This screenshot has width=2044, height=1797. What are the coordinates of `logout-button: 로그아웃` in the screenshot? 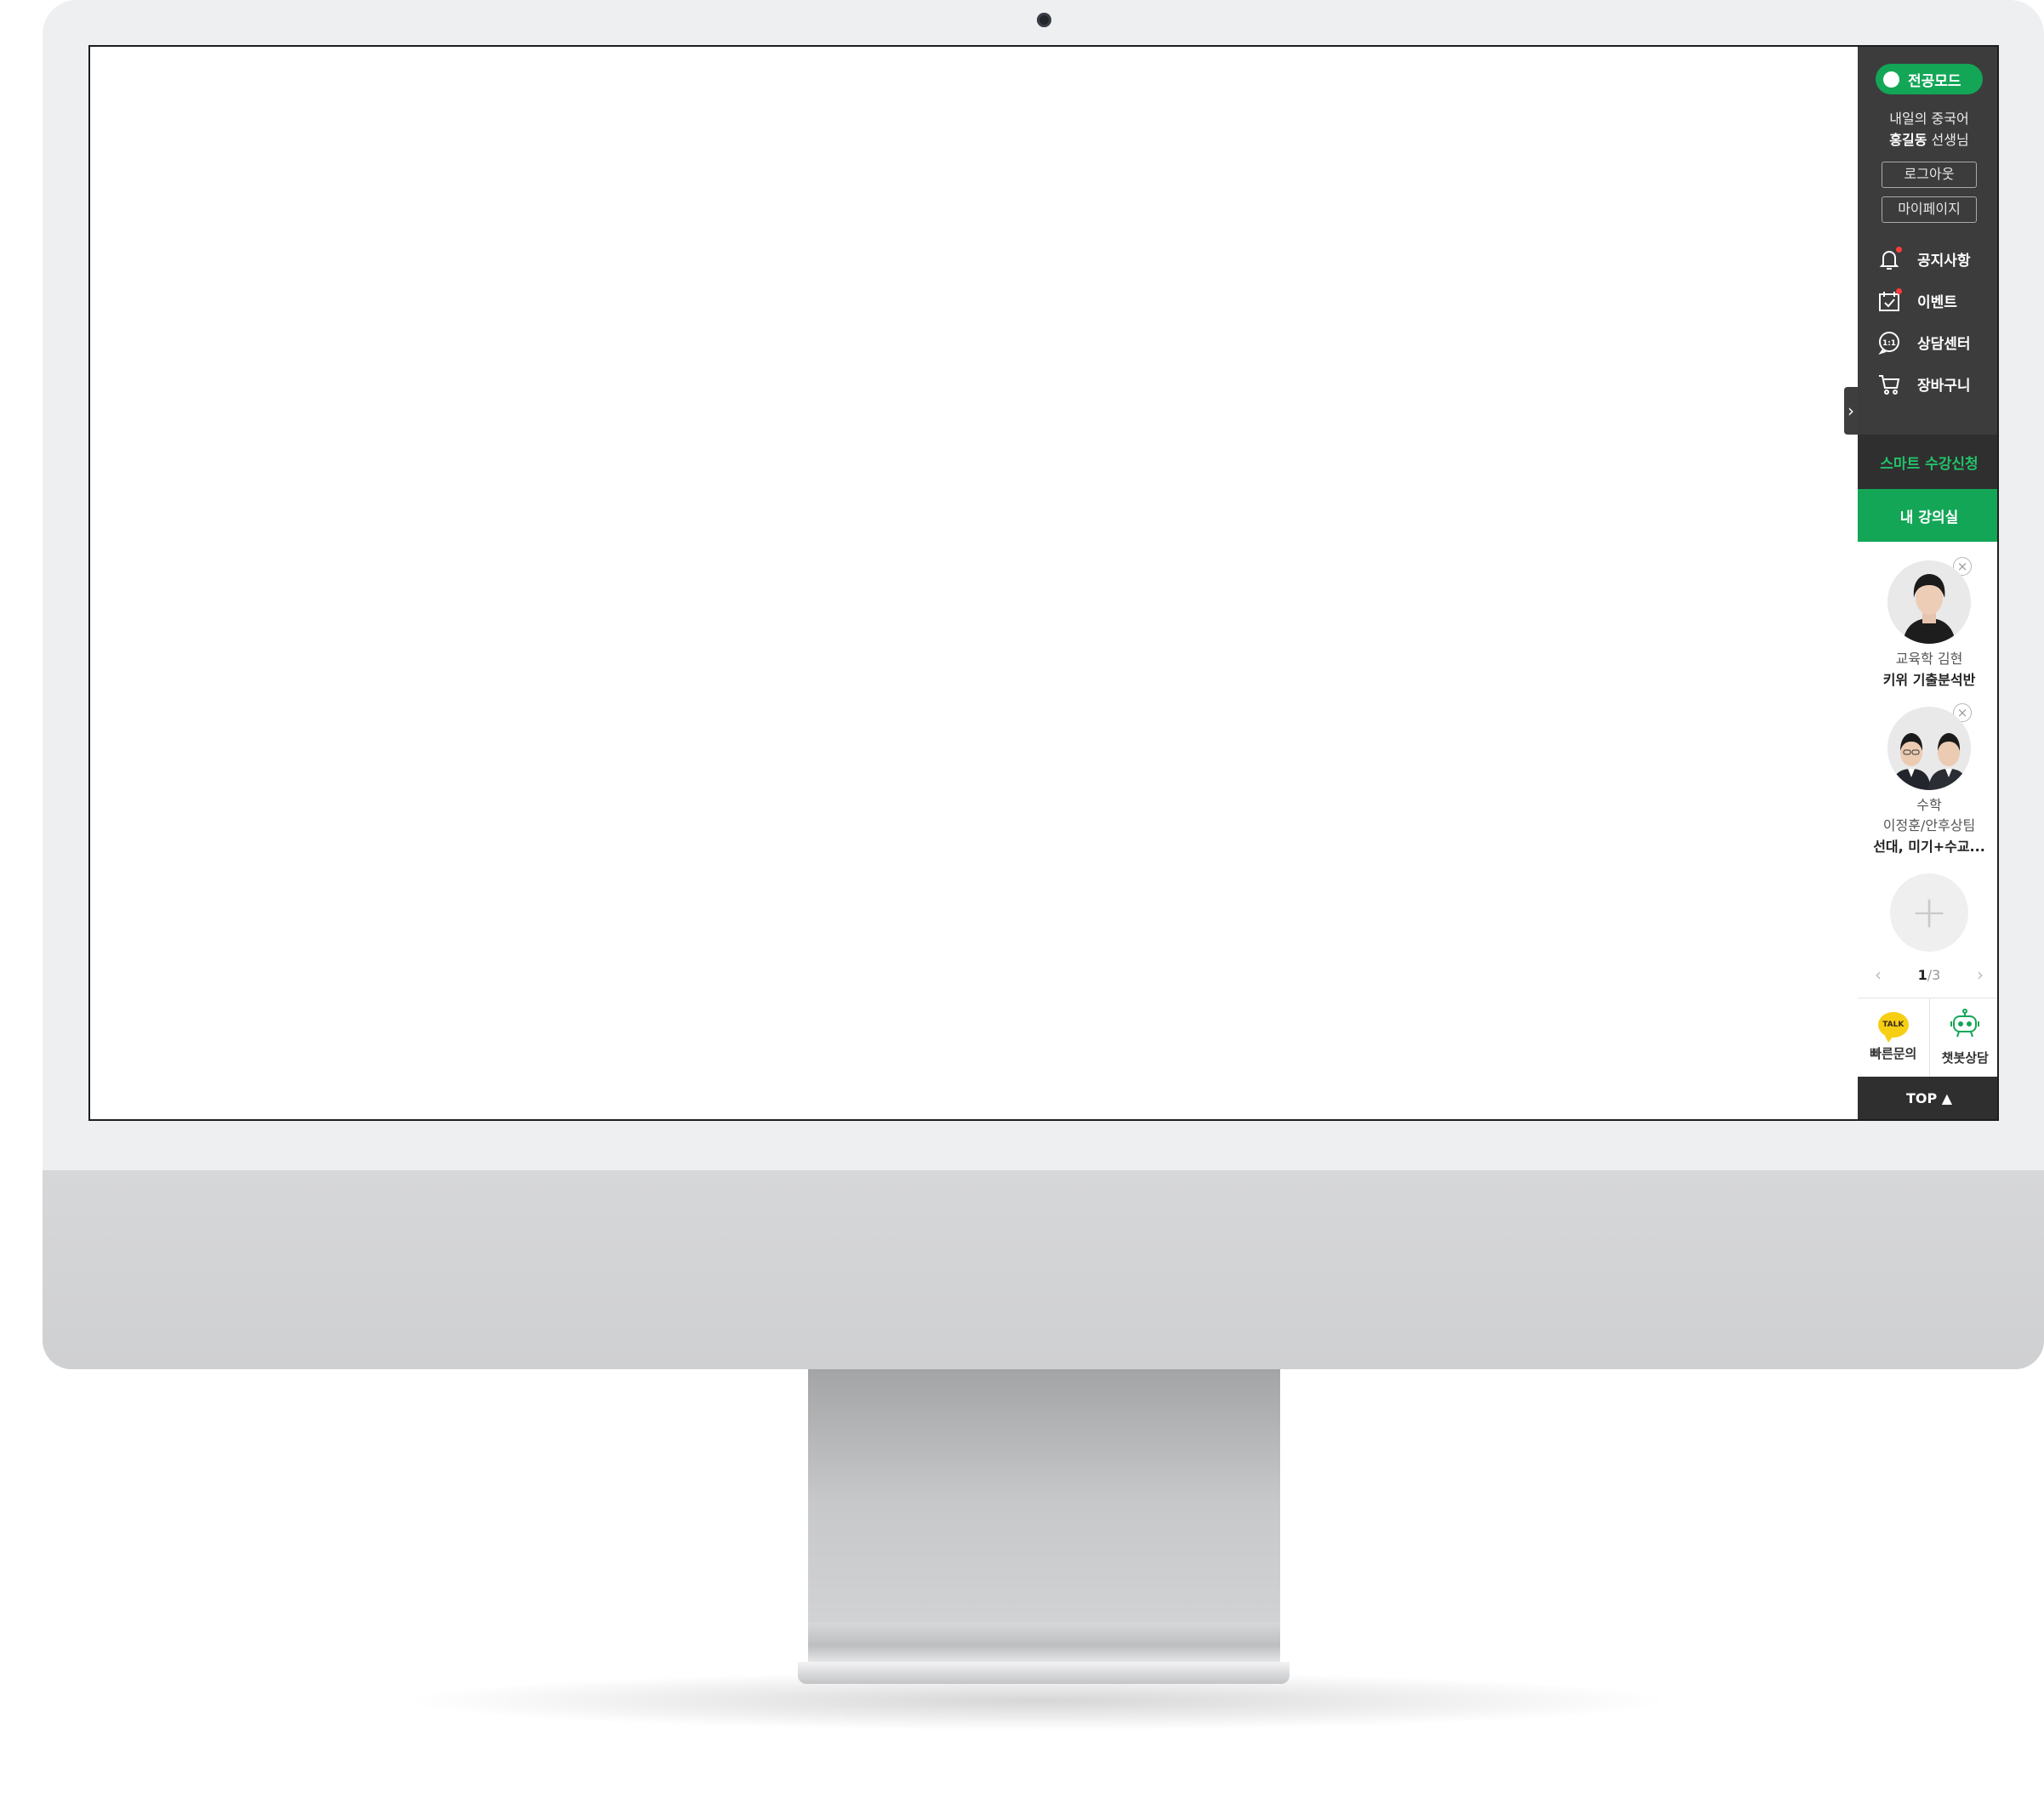 It's located at (1929, 175).